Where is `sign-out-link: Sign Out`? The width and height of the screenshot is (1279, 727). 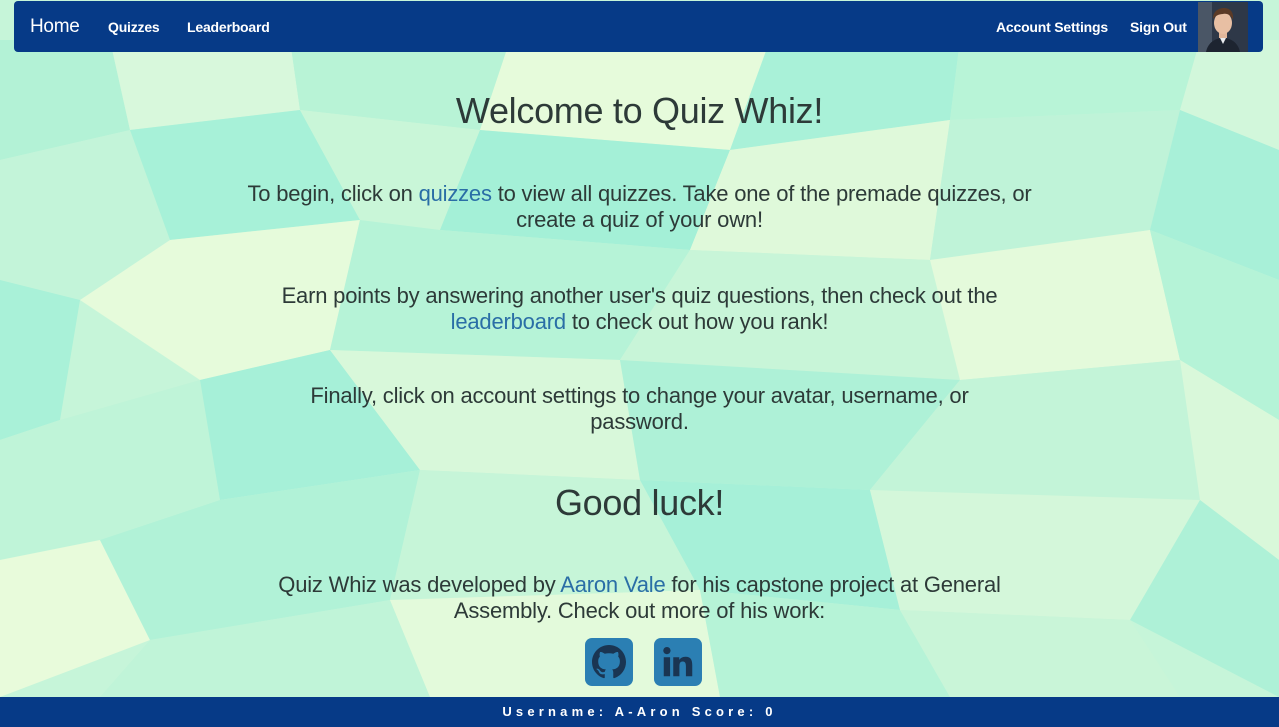
sign-out-link: Sign Out is located at coordinates (1158, 27).